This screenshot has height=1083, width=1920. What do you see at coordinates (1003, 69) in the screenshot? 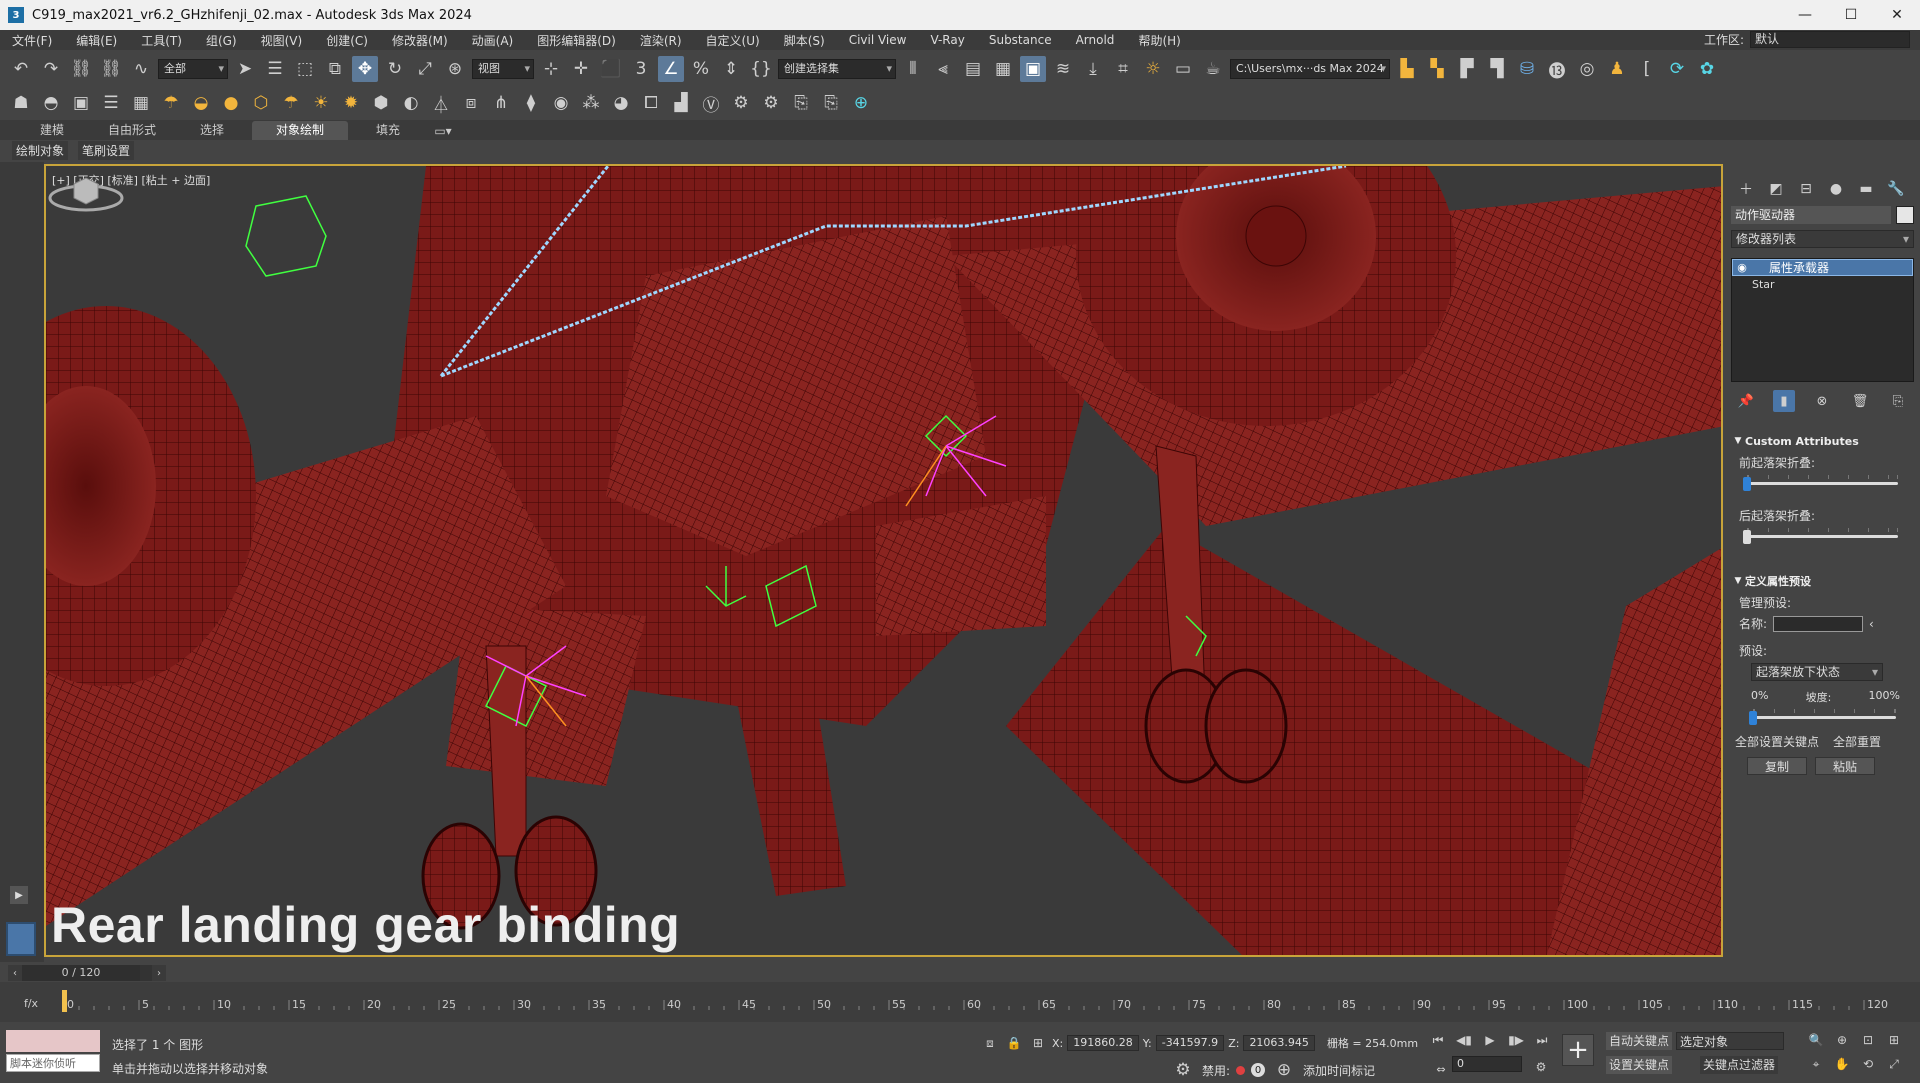
I see `layer-explorer-icon: ▦` at bounding box center [1003, 69].